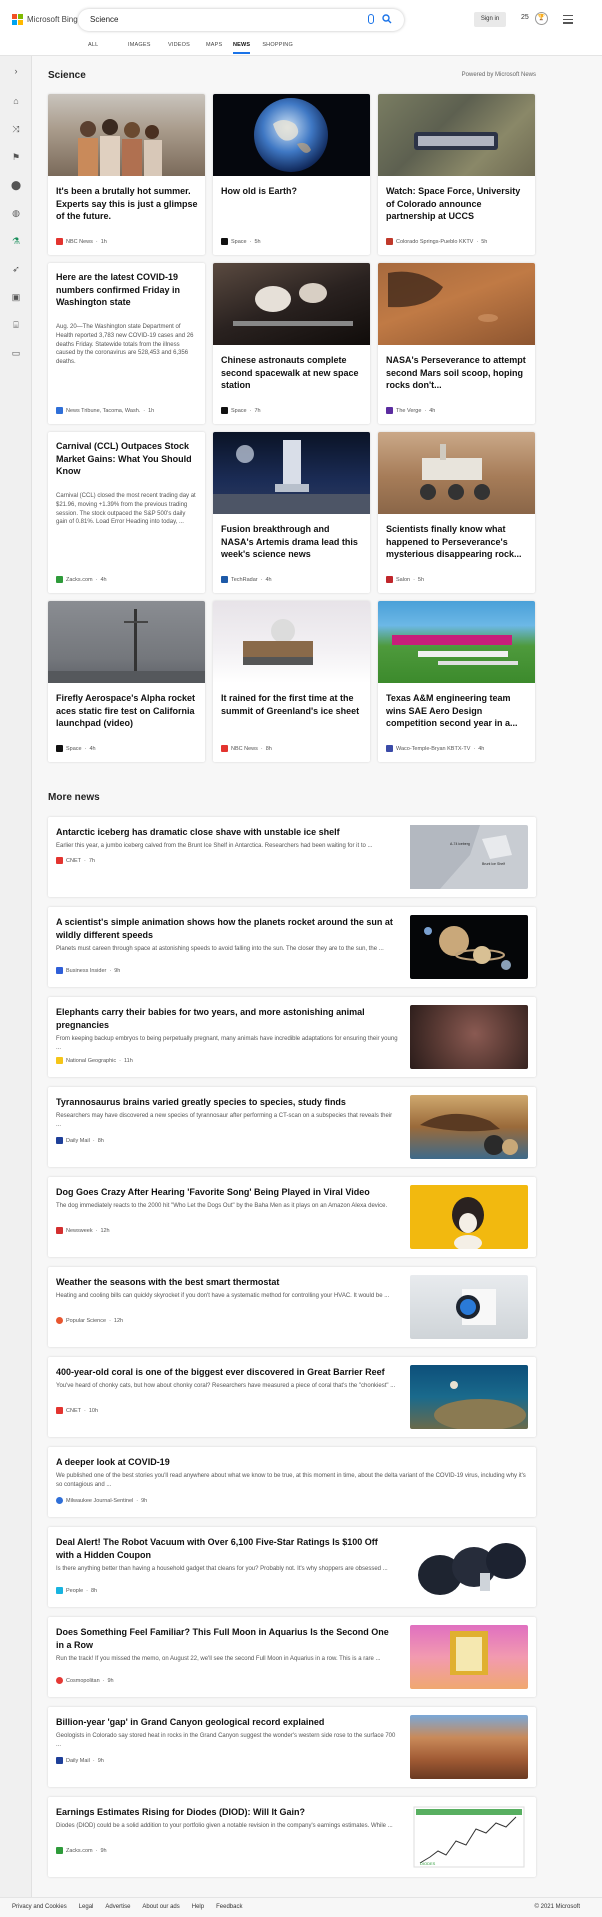 Image resolution: width=602 pixels, height=1917 pixels. I want to click on news-source: Popular Science · 12h, so click(89, 1320).